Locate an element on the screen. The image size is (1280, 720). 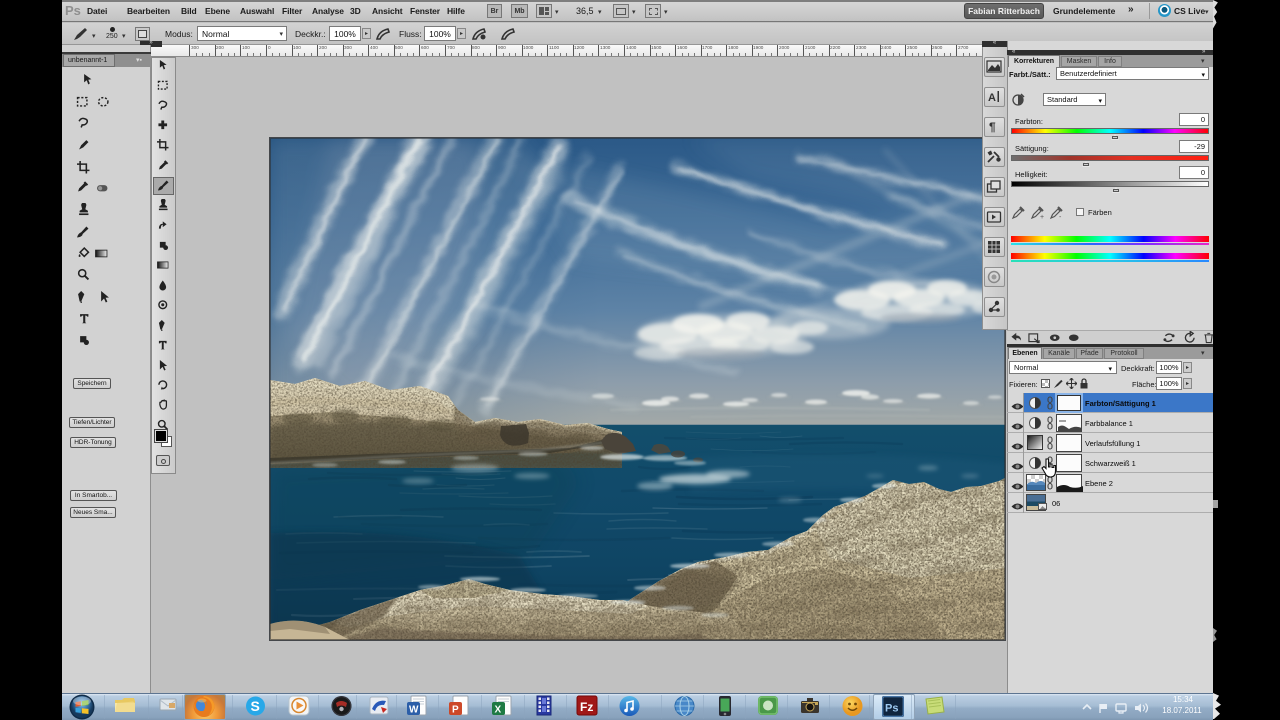
svg-text: S is located at coordinates (255, 706).